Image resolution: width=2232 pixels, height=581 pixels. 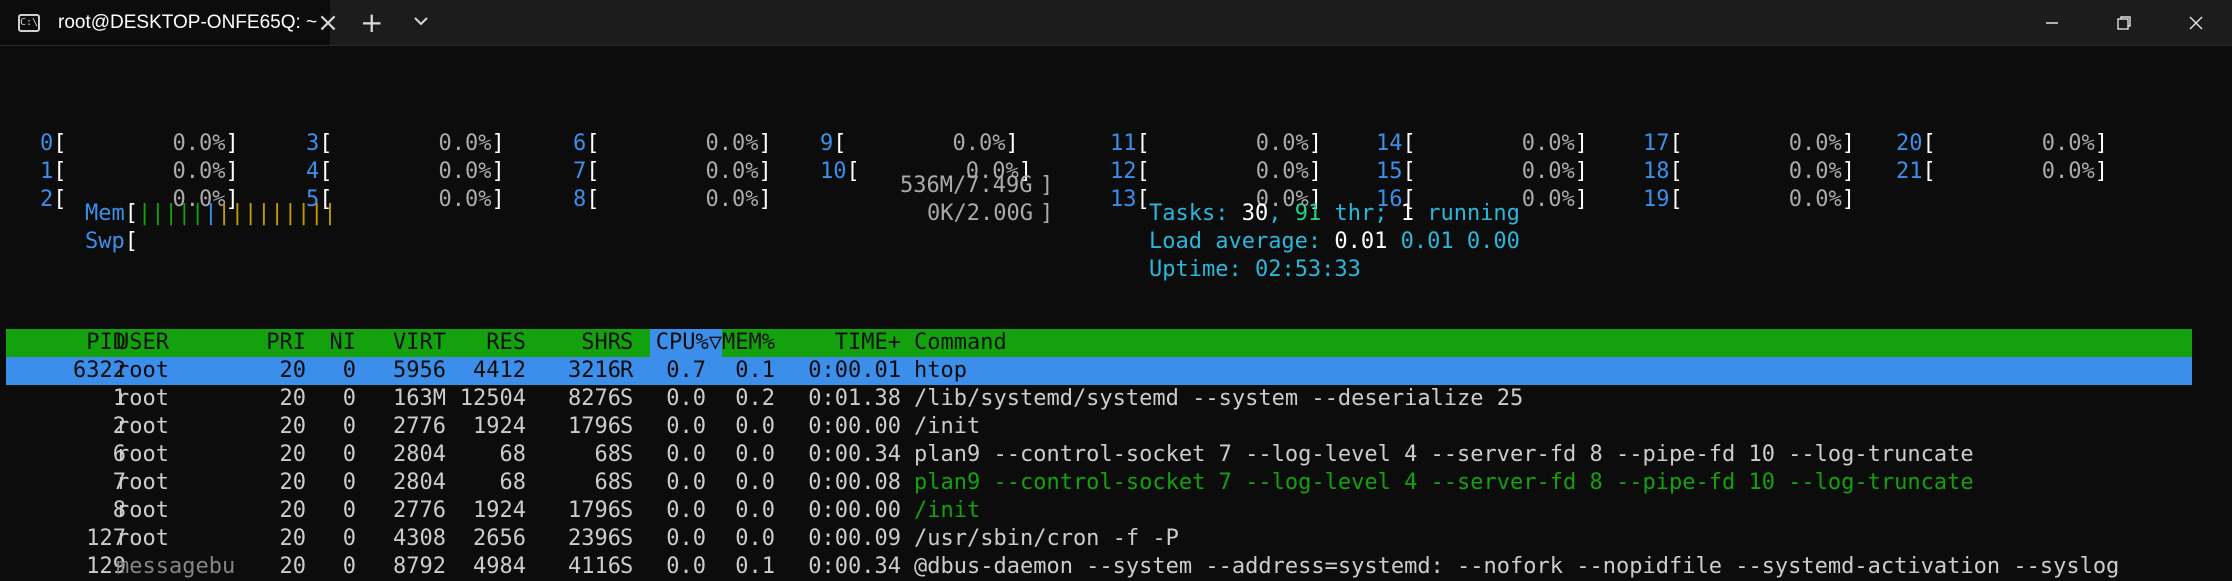 I want to click on chevron-down-icon, so click(x=421, y=23).